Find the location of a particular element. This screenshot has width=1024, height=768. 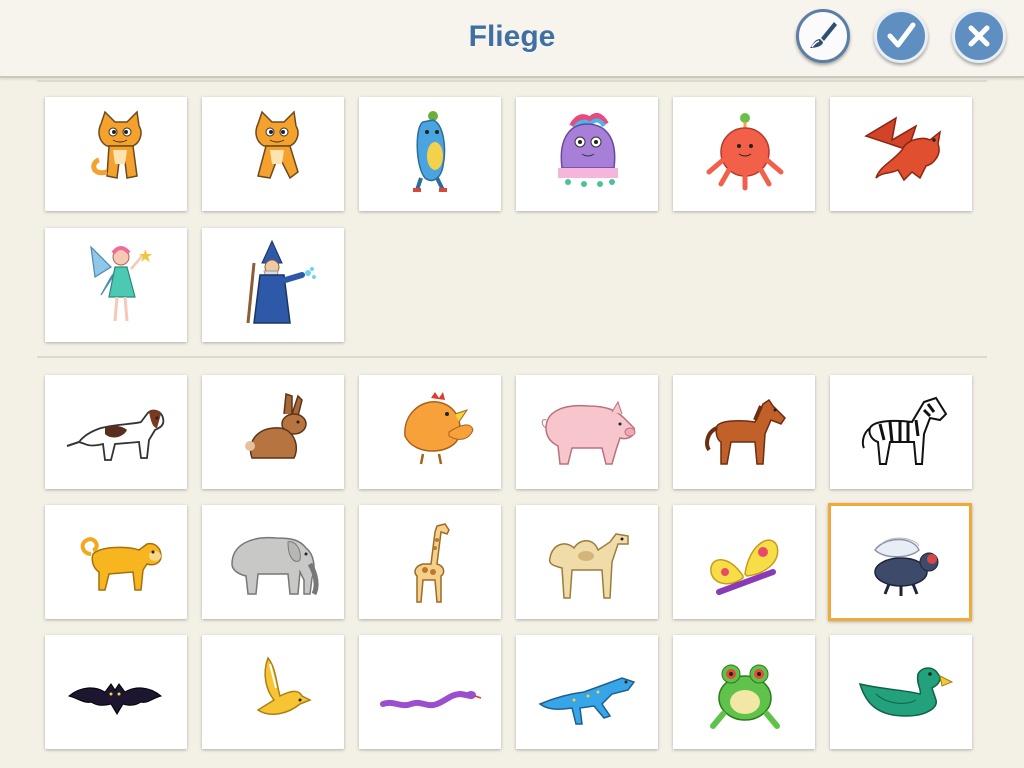

sprite-tile-frog is located at coordinates (744, 692).